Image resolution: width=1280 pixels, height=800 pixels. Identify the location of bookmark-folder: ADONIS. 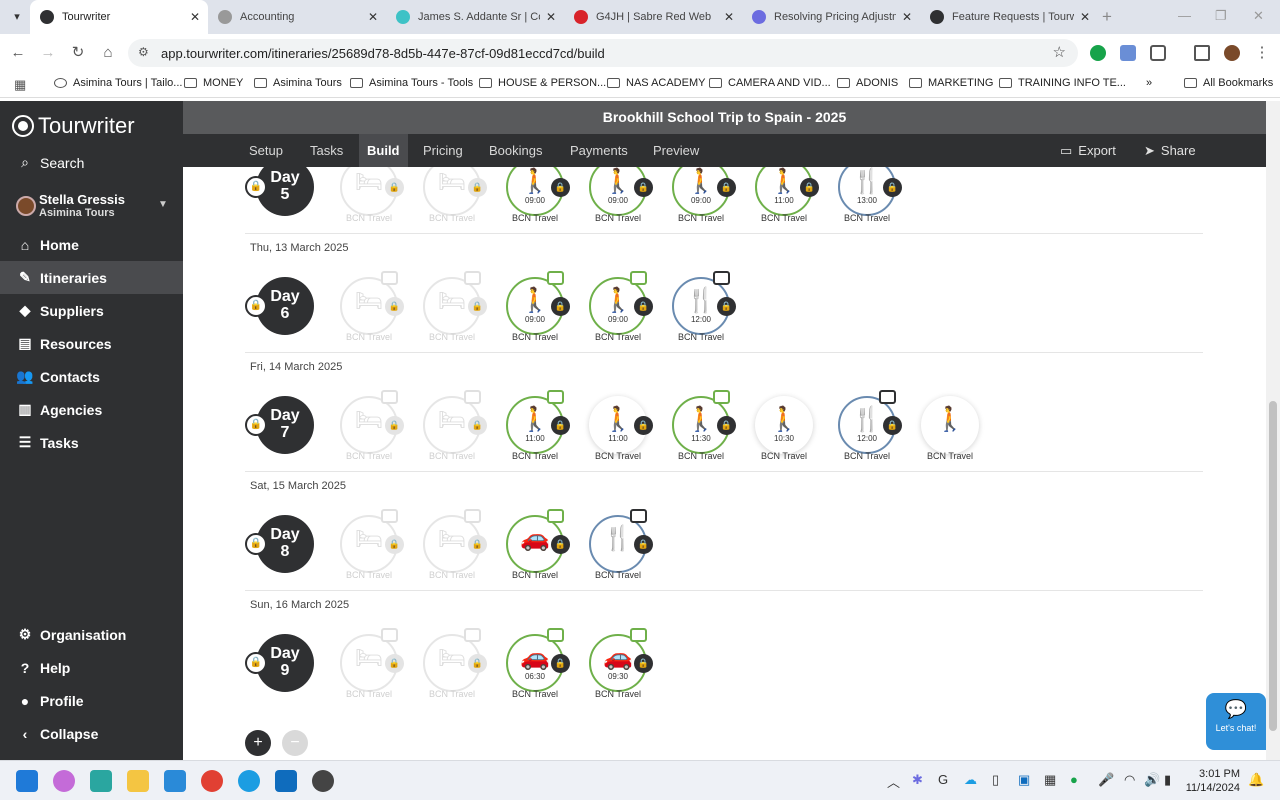
(867, 83).